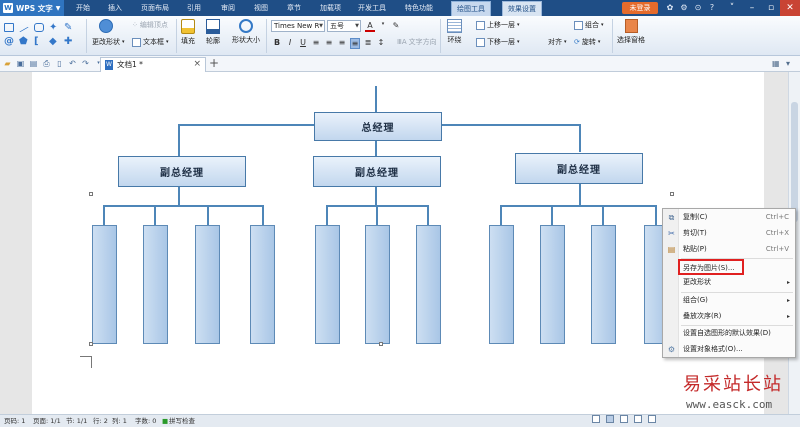  I want to click on preview-icon: ▯, so click(59, 63).